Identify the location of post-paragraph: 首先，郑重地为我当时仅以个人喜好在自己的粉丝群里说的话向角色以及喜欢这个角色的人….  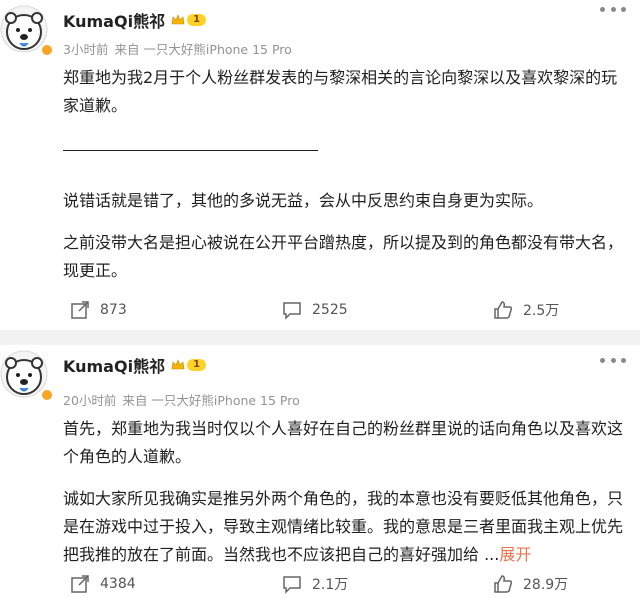
(343, 442).